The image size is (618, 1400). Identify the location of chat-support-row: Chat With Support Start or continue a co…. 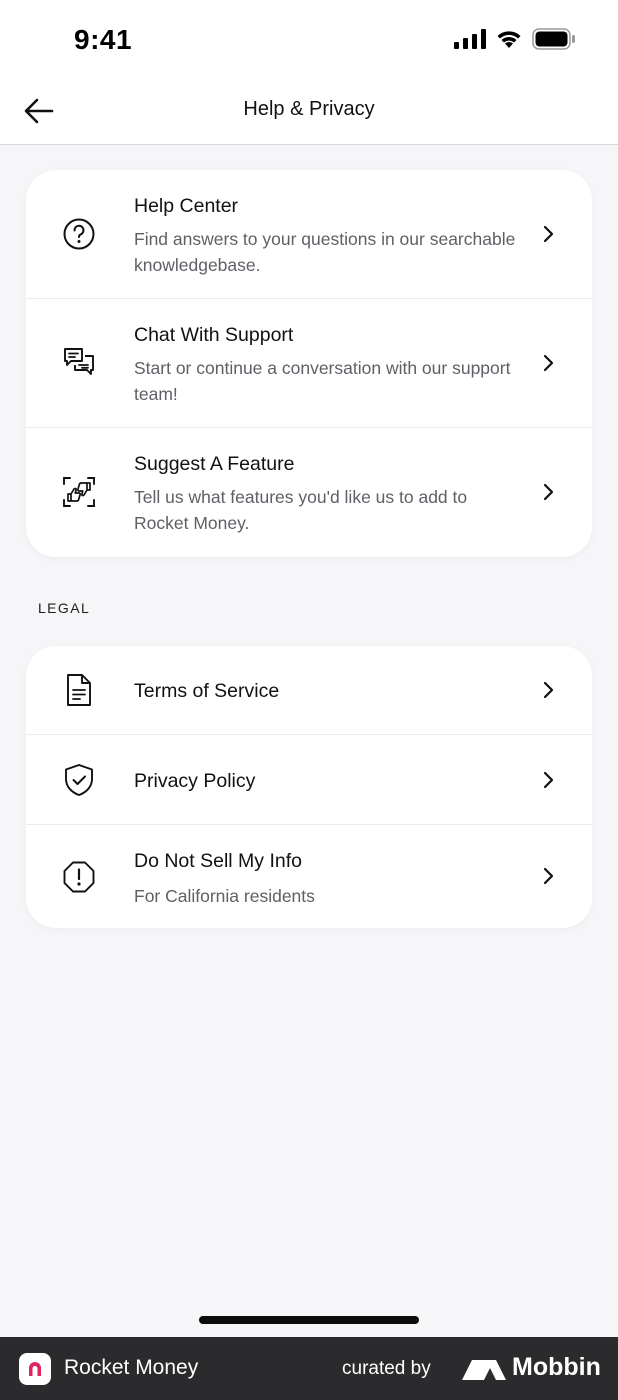
(309, 363).